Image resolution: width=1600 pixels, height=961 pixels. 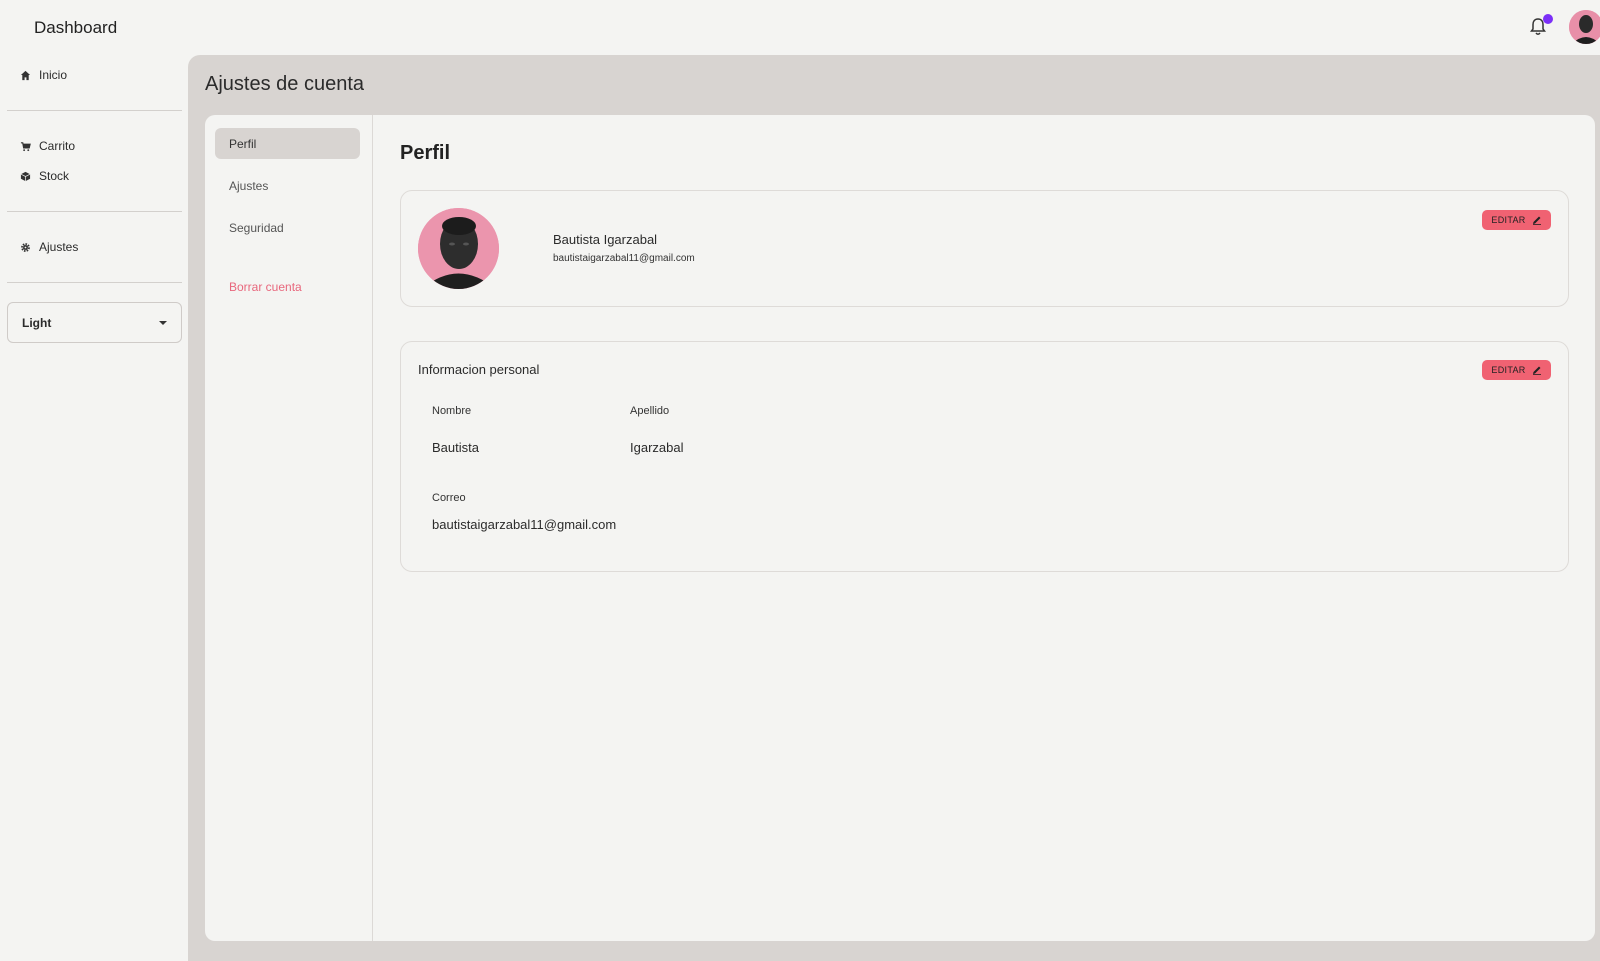 What do you see at coordinates (287, 185) in the screenshot?
I see `subnav-item-ajustes: Ajustes` at bounding box center [287, 185].